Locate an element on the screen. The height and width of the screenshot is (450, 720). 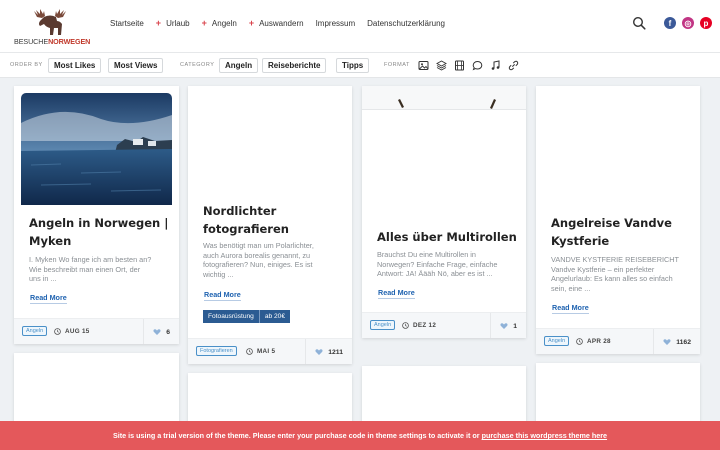
price-label: Fotoausrüstung is located at coordinates (231, 316).